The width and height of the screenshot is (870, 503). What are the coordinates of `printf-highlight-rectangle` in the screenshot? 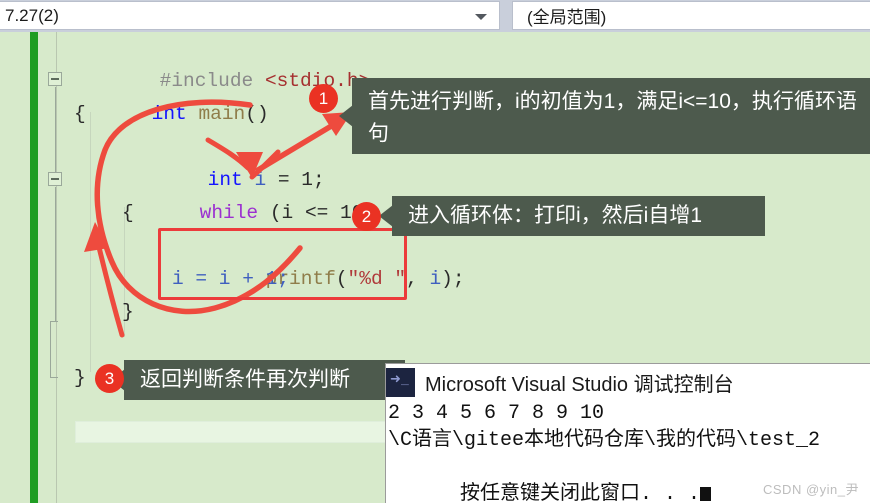 It's located at (282, 264).